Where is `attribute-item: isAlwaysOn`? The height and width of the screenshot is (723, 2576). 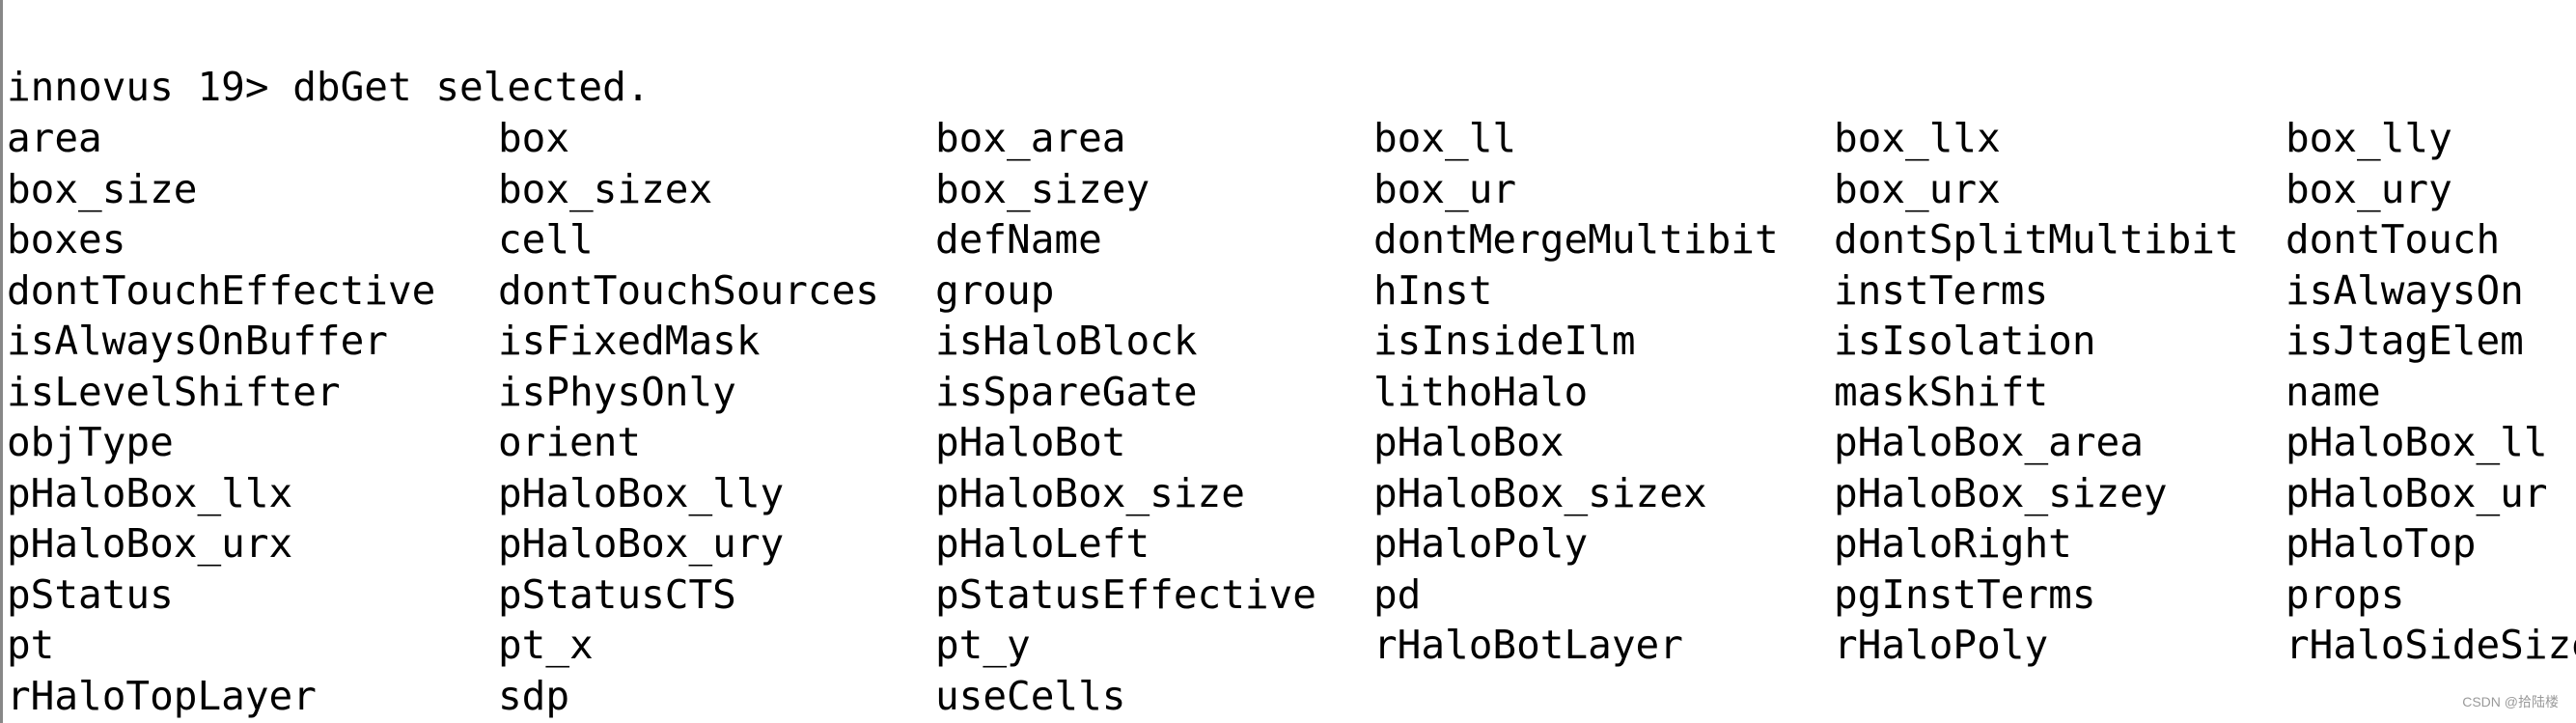 attribute-item: isAlwaysOn is located at coordinates (2404, 290).